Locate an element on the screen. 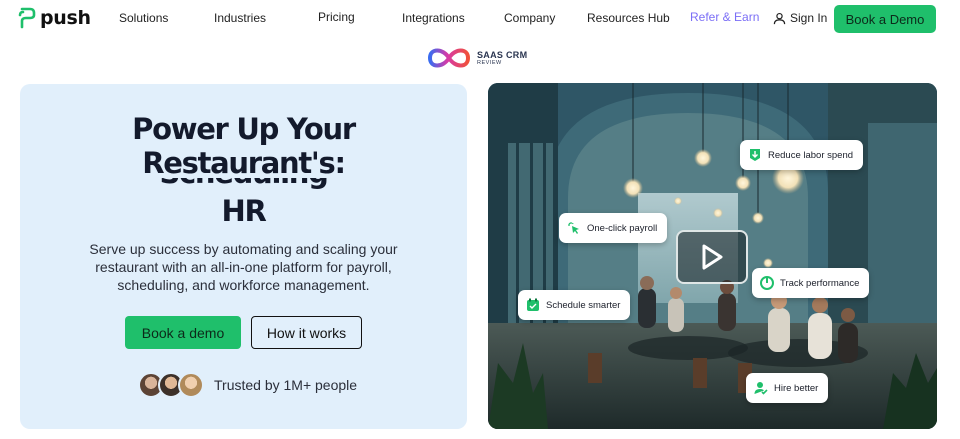  callout-hire-better: Hire better is located at coordinates (787, 388).